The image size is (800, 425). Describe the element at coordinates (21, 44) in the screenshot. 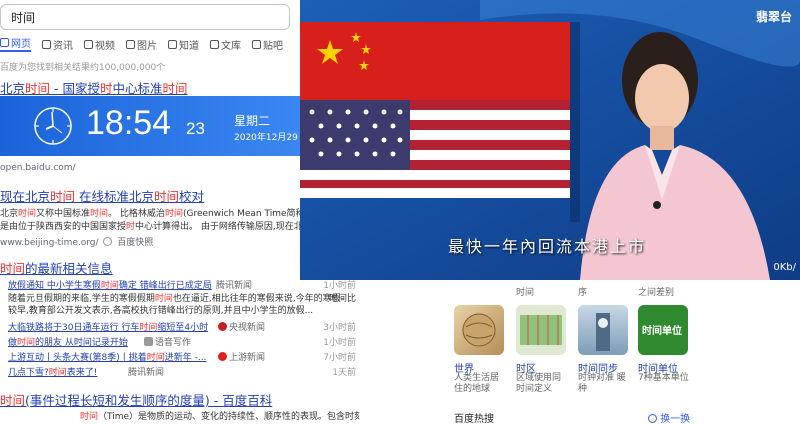

I see `tab-label: 网页` at that location.